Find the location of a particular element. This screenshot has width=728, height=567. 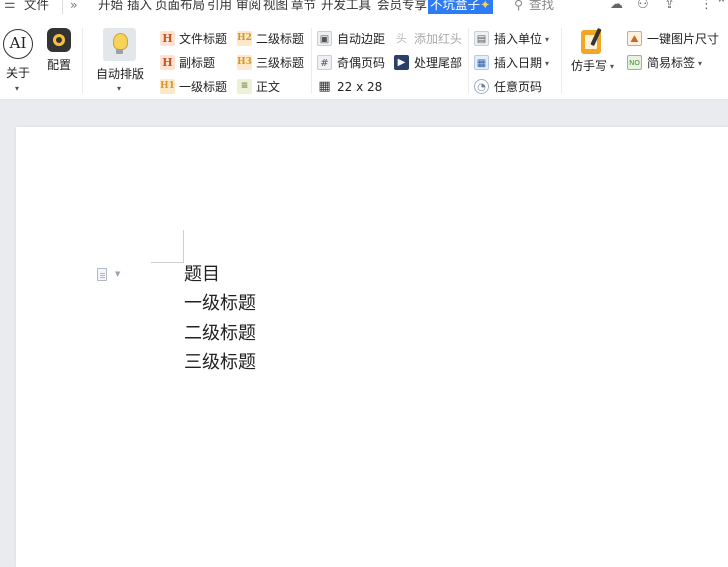

handwrite-icon is located at coordinates (593, 40).